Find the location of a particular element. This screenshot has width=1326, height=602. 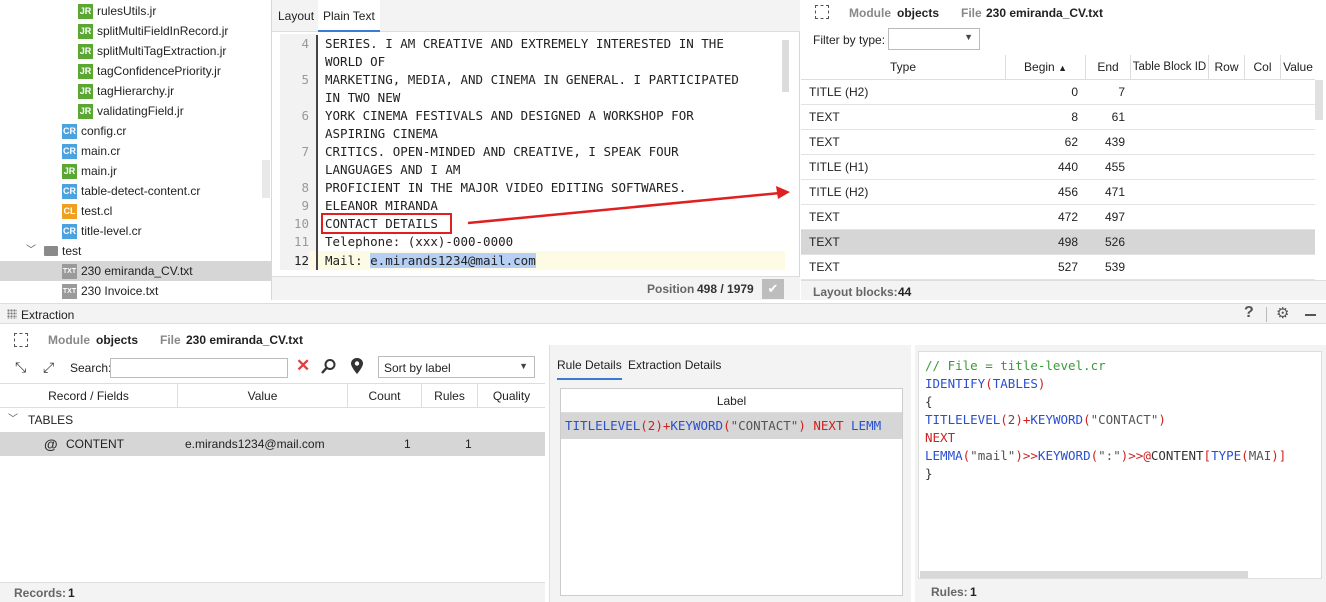

tree-file-item: JR main.jr is located at coordinates (135, 171).